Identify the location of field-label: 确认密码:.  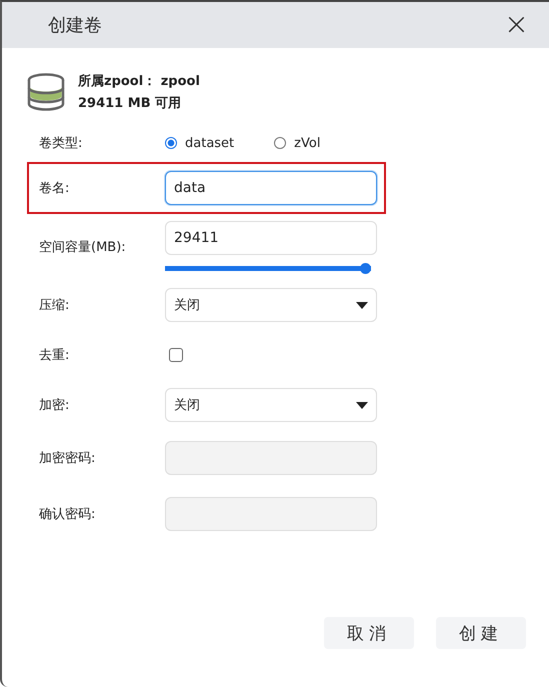
(67, 514).